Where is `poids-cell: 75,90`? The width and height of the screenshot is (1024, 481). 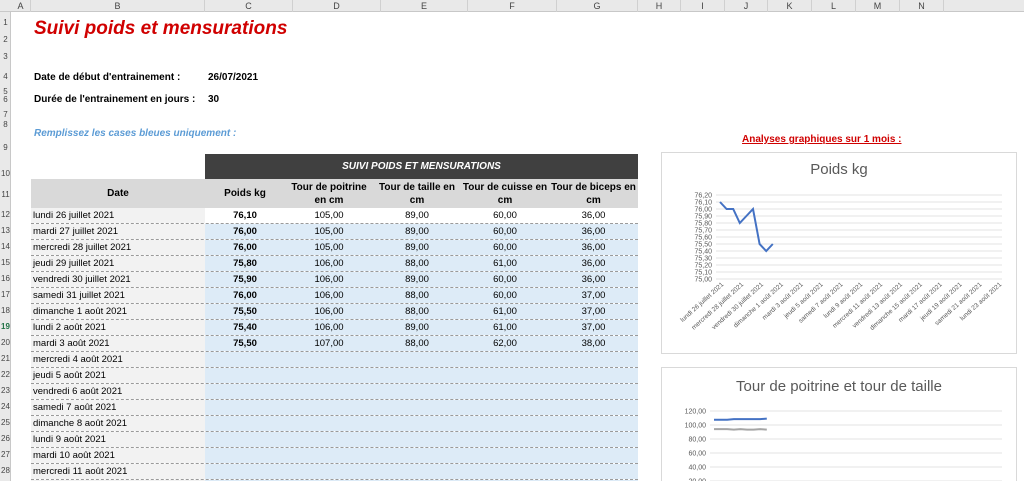
poids-cell: 75,90 is located at coordinates (245, 279).